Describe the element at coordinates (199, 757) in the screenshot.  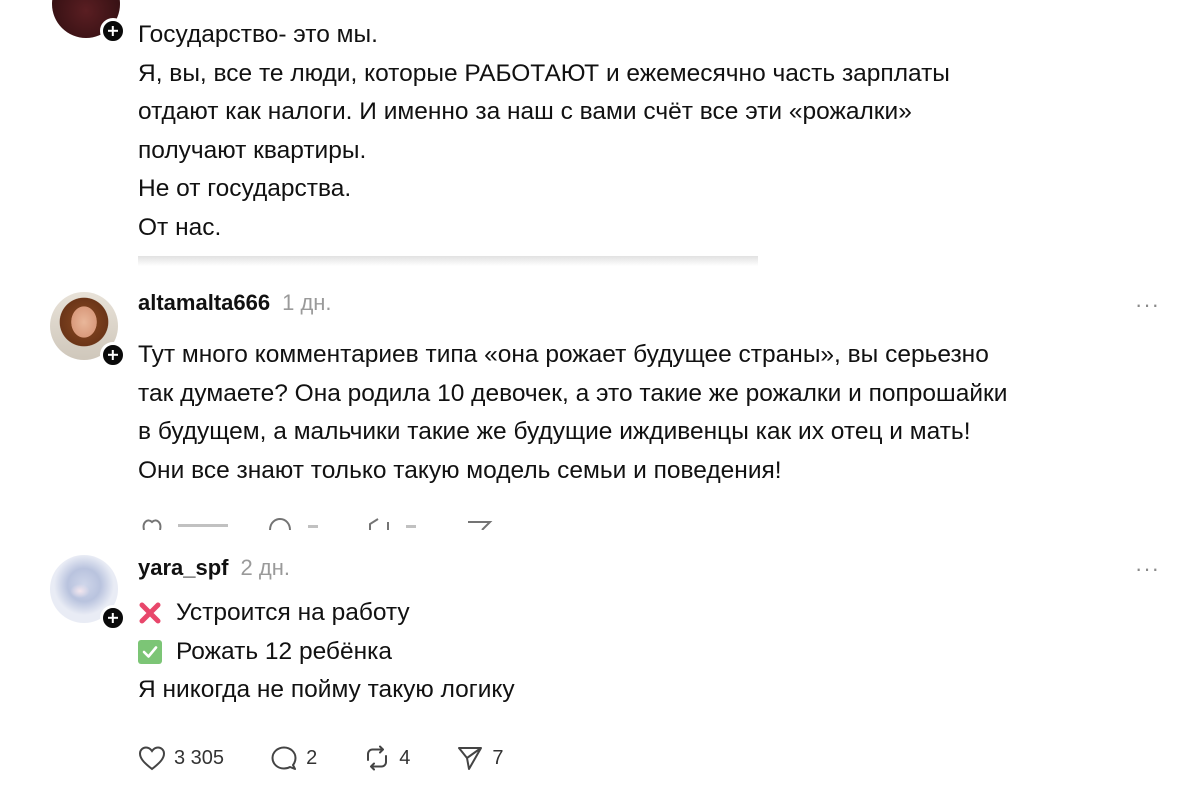
I see `like-count: 3 305` at that location.